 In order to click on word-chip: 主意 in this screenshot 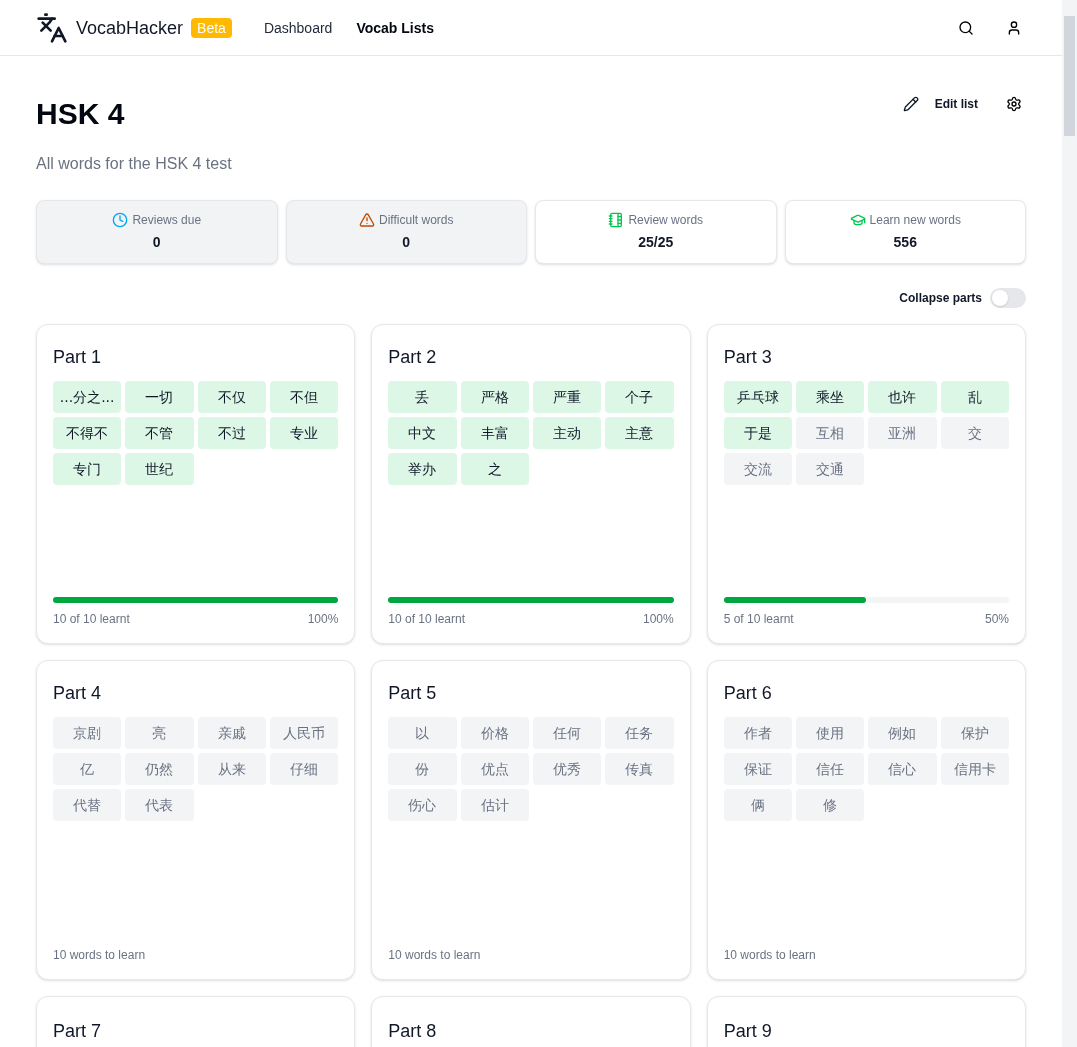, I will do `click(639, 433)`.